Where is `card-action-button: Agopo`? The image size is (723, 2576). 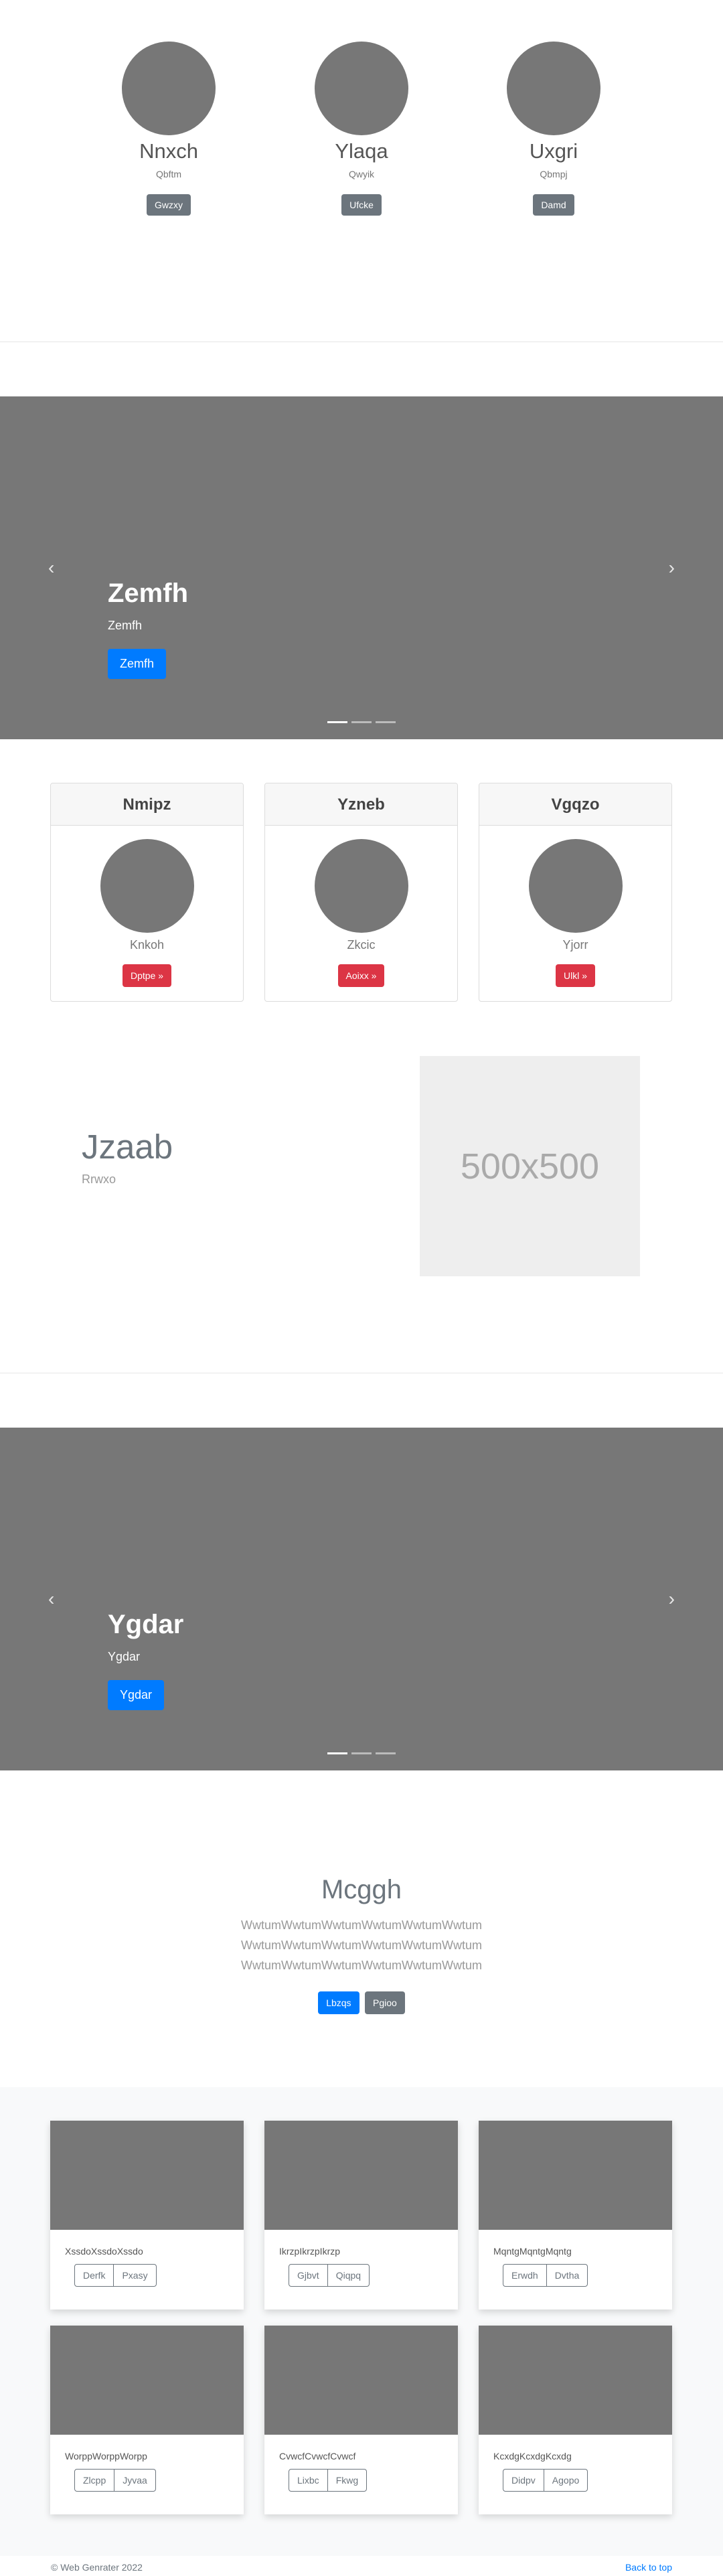 card-action-button: Agopo is located at coordinates (566, 2480).